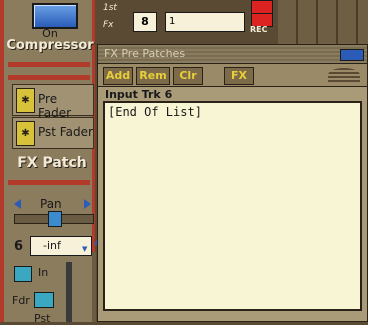 This screenshot has height=325, width=368. Describe the element at coordinates (50, 45) in the screenshot. I see `compressor-label: Compressor` at that location.